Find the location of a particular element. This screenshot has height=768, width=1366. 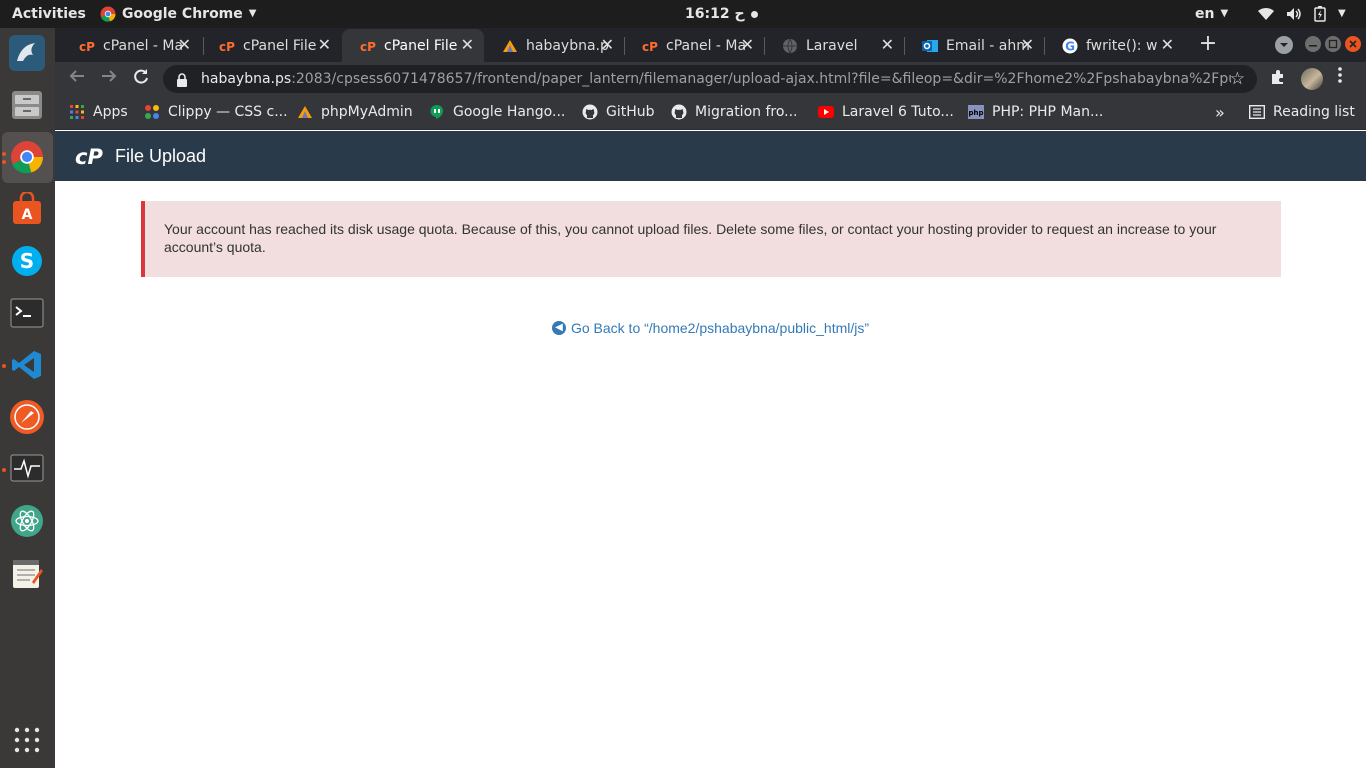

github-icon is located at coordinates (679, 112).